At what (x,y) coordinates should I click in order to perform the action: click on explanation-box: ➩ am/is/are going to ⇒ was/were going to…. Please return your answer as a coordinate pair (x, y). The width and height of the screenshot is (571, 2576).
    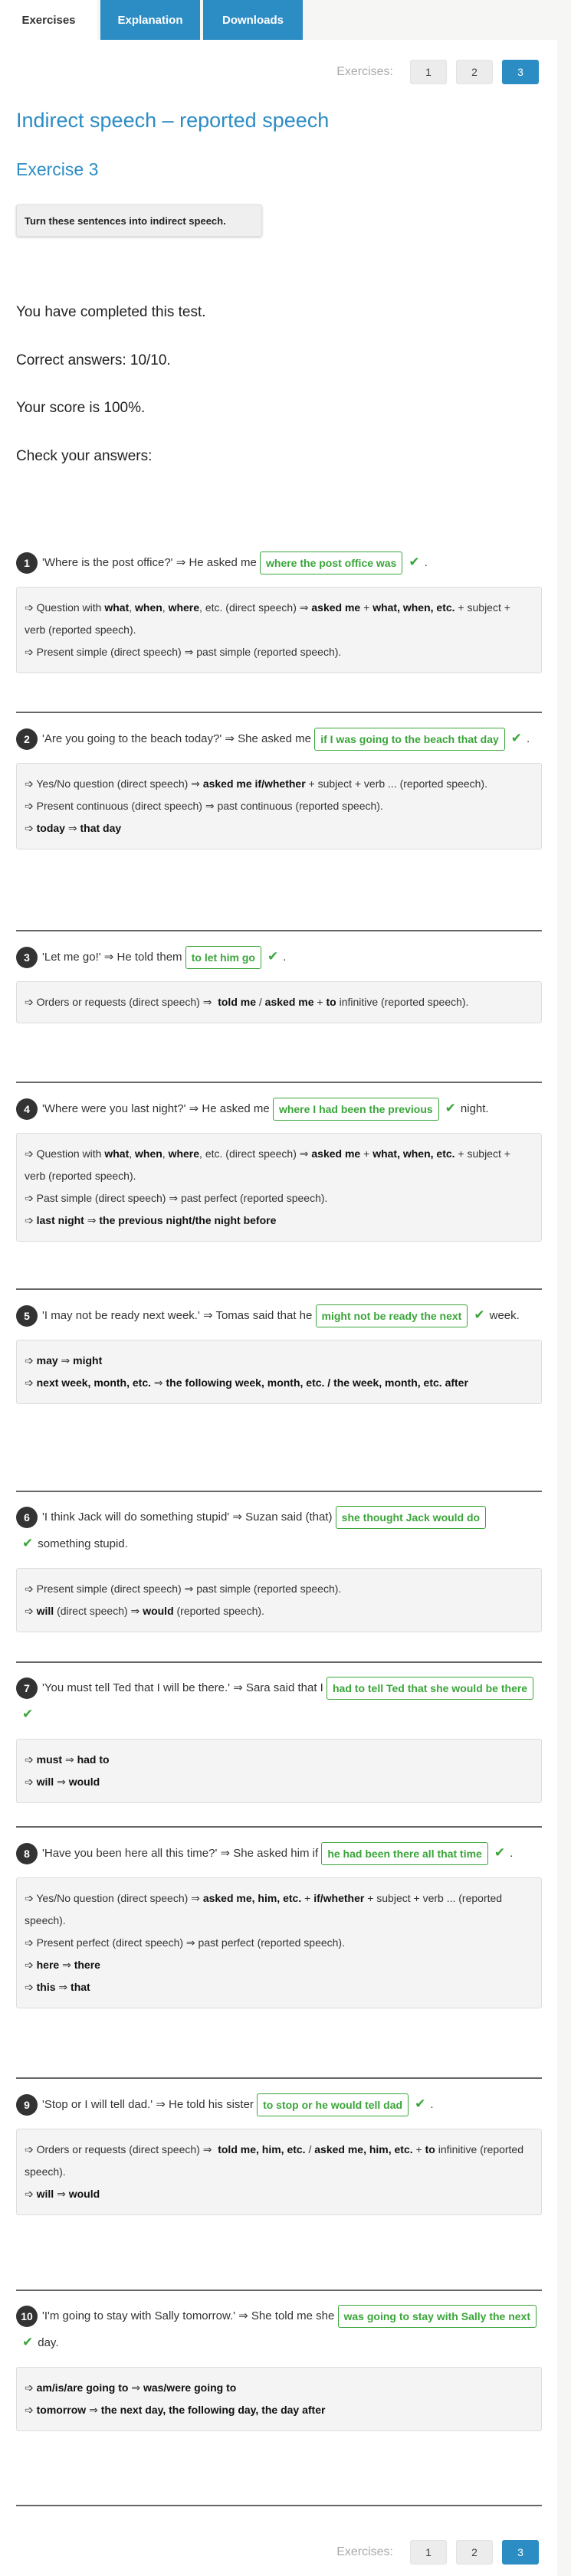
    Looking at the image, I should click on (279, 2399).